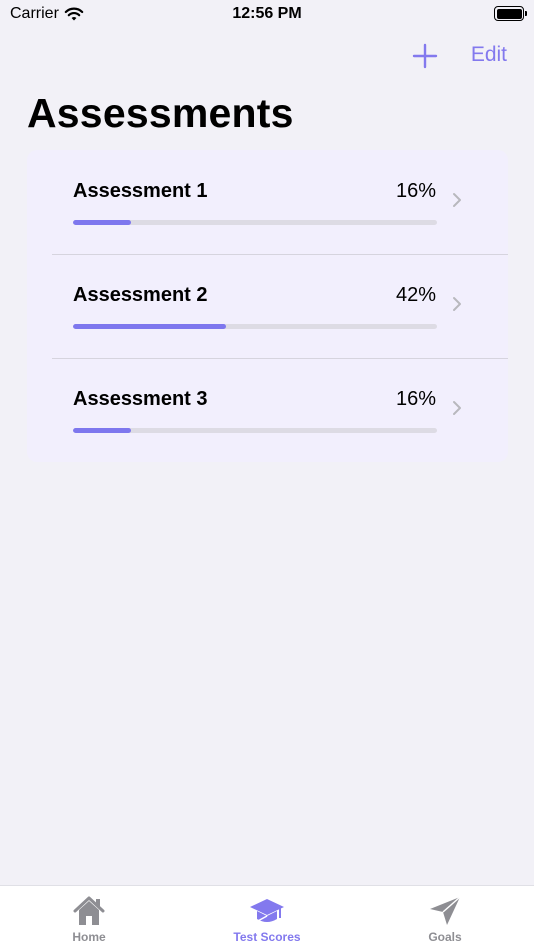  Describe the element at coordinates (267, 410) in the screenshot. I see `assessment-row-3: Assessment 3 16%` at that location.